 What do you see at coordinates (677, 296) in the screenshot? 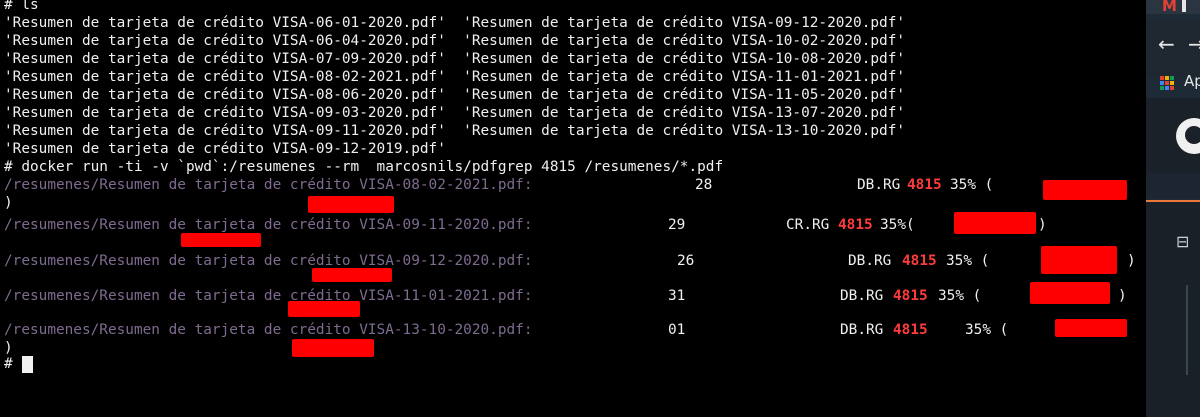
I see `result-day: 31` at bounding box center [677, 296].